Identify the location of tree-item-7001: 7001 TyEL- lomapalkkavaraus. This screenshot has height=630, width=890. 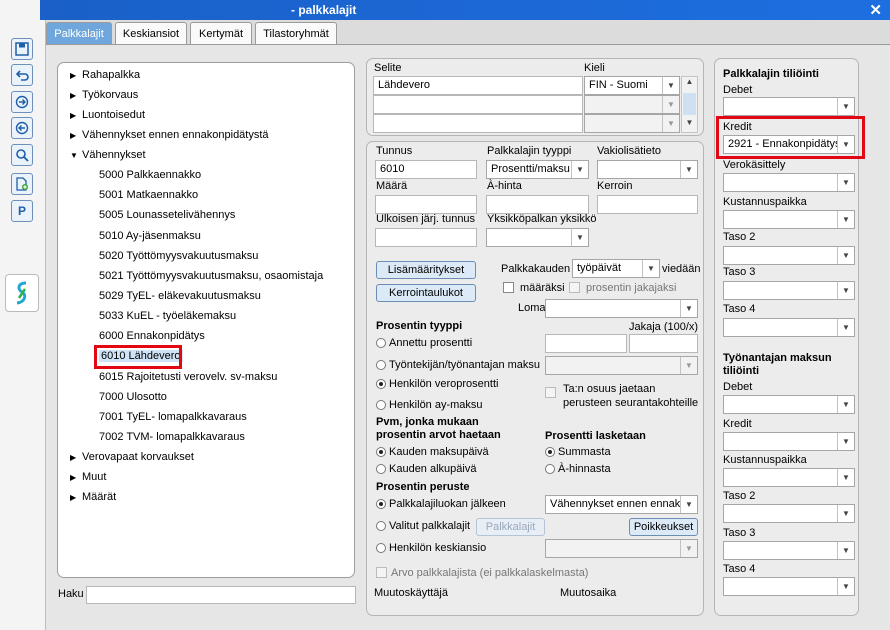
(173, 417).